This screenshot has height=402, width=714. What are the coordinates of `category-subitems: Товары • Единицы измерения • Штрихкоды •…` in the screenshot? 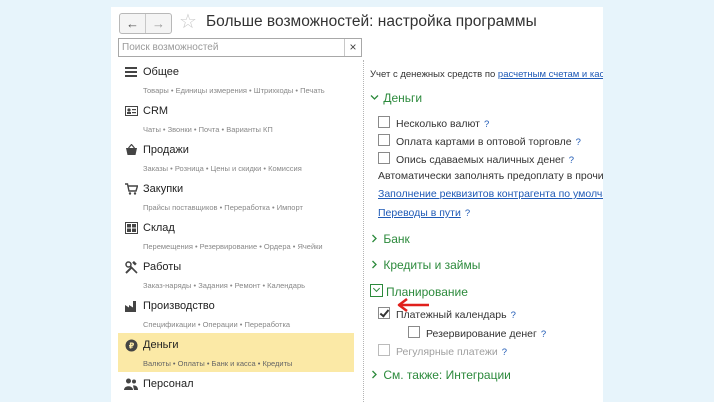 It's located at (234, 90).